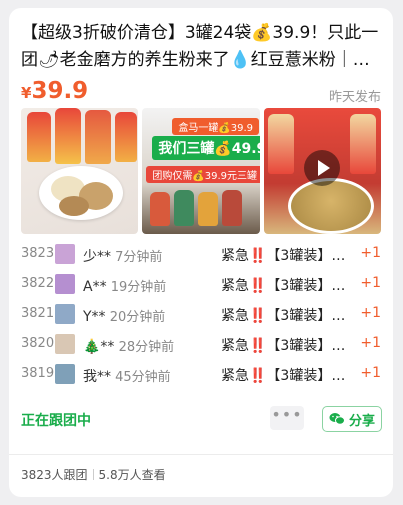 The width and height of the screenshot is (403, 505). I want to click on product-image-2: 盒马一罐💰39.9 我们三罐💰49.9 团购仅需💰39.9元三罐, so click(201, 171).